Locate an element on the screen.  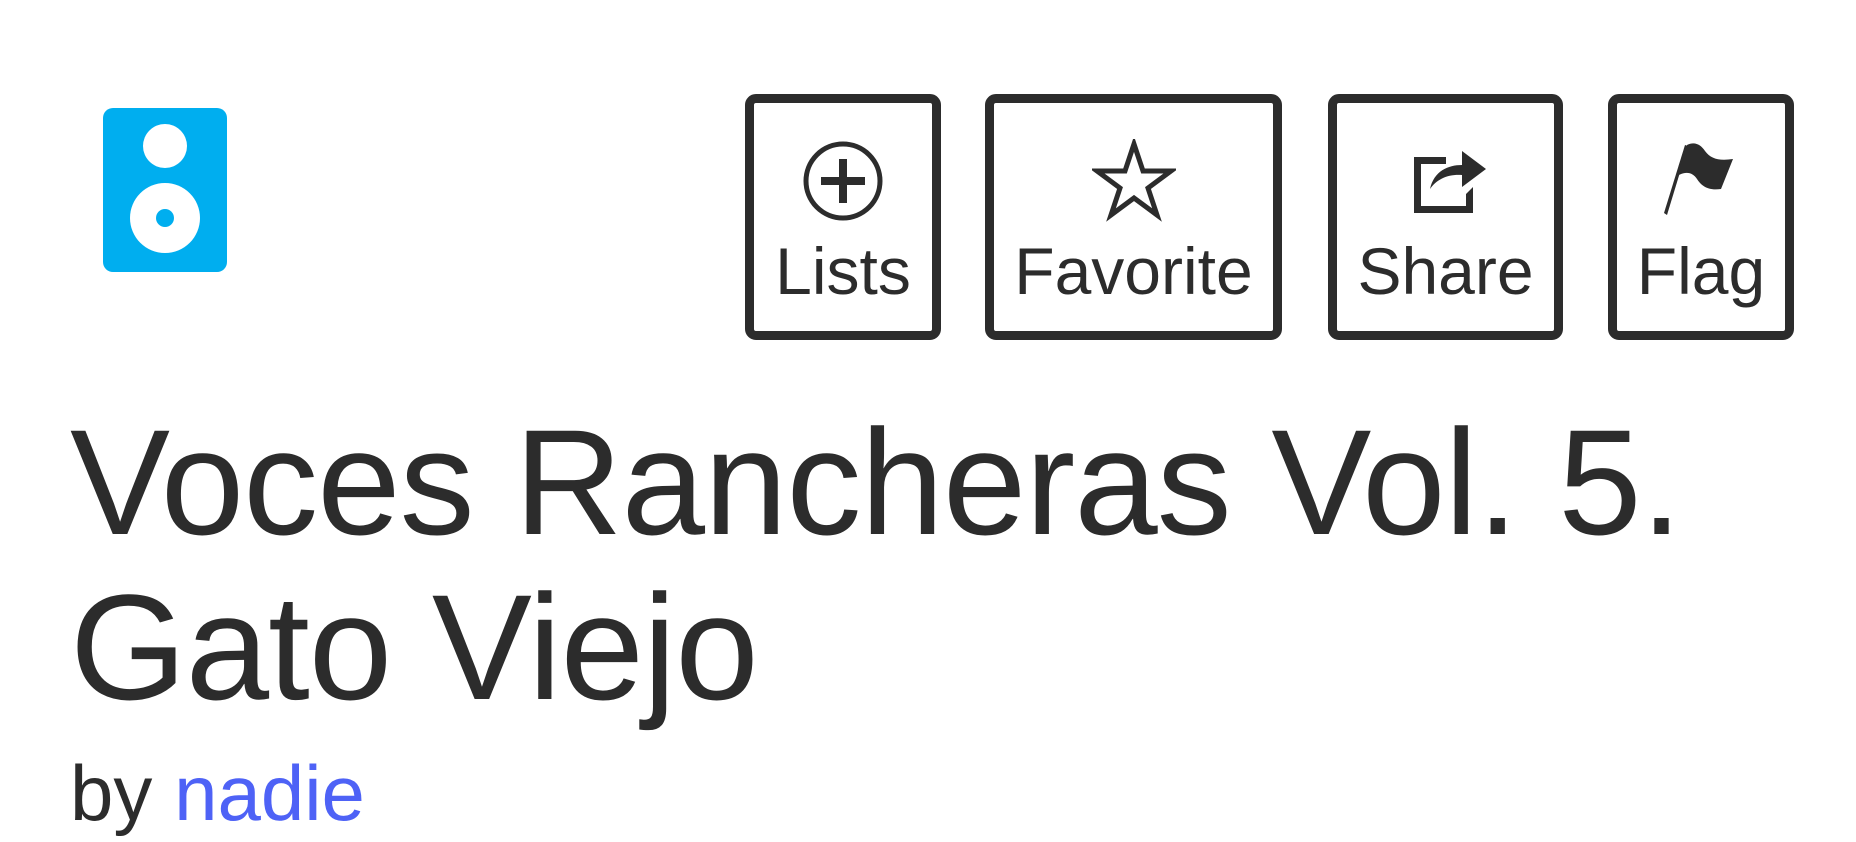
lists-label: Lists is located at coordinates (843, 271).